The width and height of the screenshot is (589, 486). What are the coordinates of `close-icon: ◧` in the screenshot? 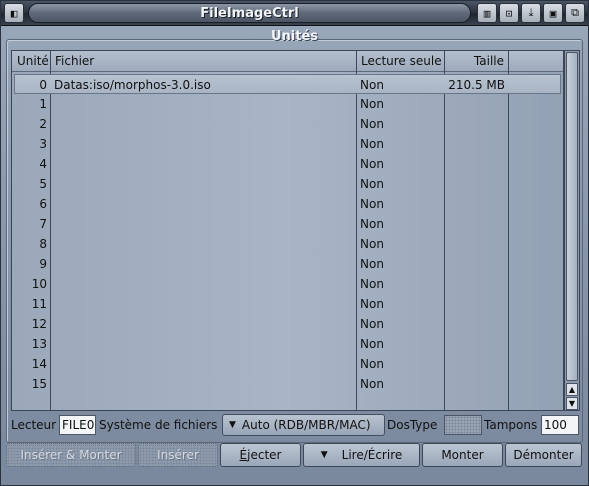 It's located at (14, 13).